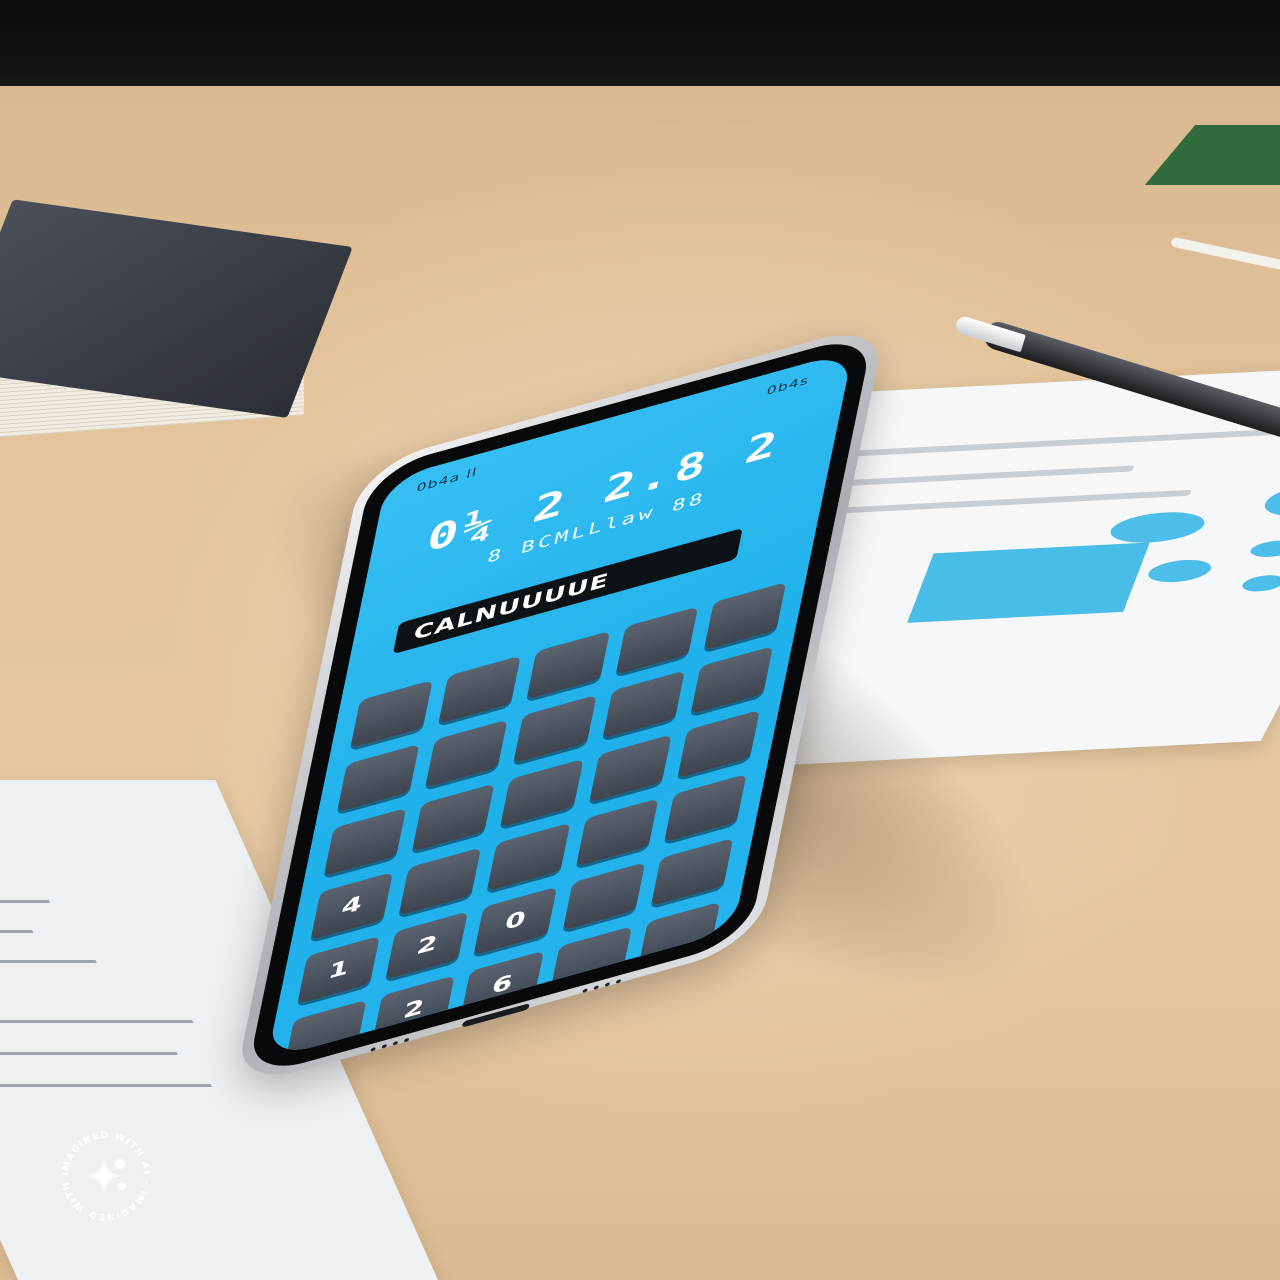  Describe the element at coordinates (511, 606) in the screenshot. I see `app-title: CALNUUUUE` at that location.